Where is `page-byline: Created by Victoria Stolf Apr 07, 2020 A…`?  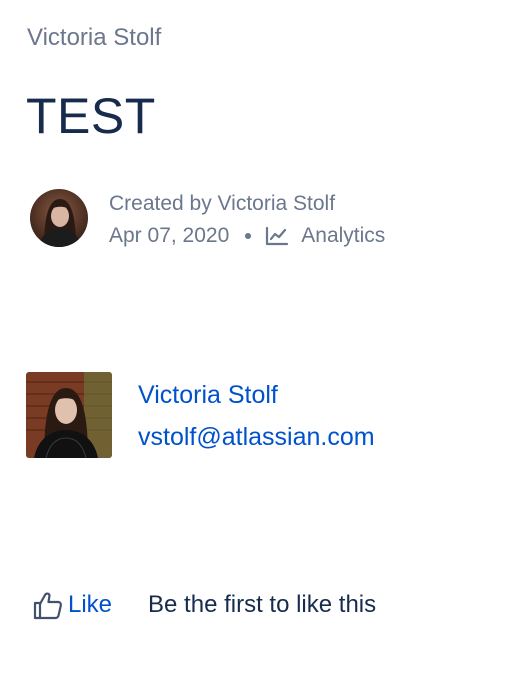
page-byline: Created by Victoria Stolf Apr 07, 2020 A… is located at coordinates (265, 218).